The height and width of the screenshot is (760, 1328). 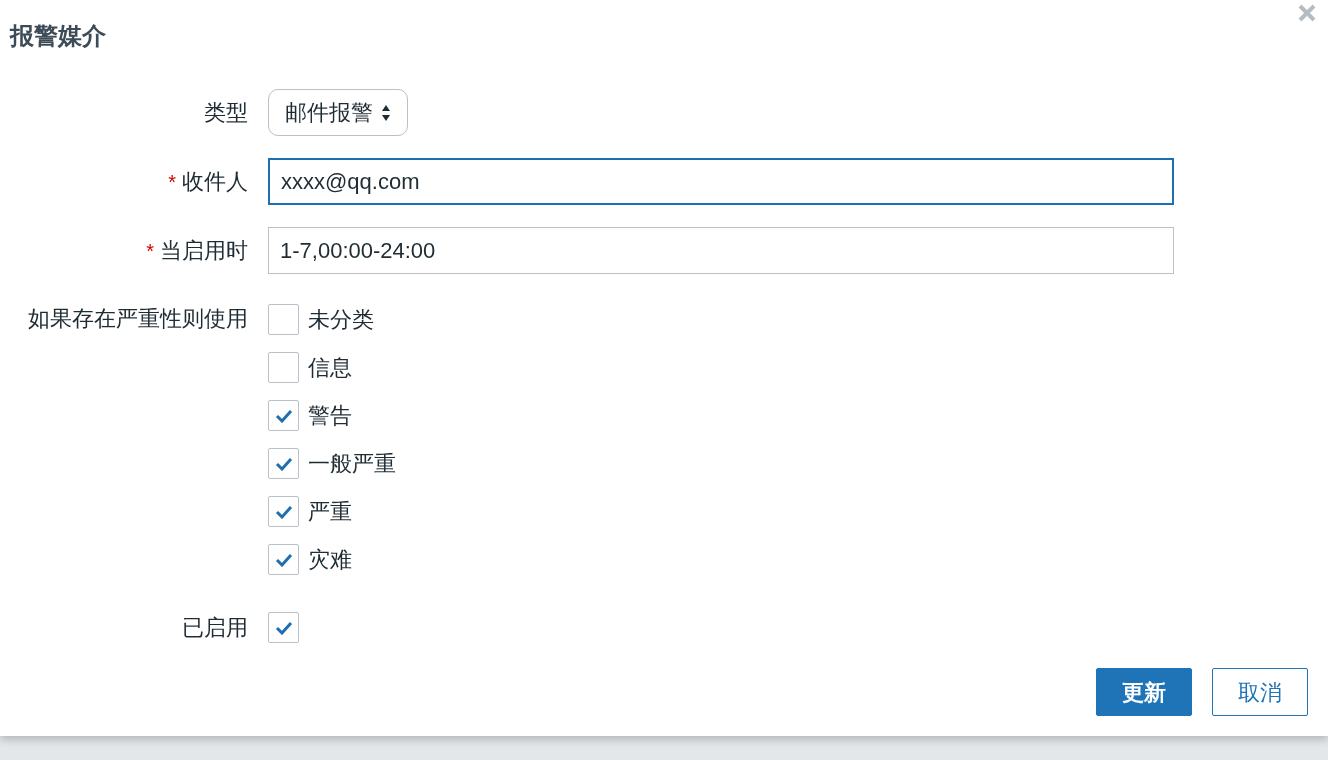 I want to click on field-label: 类型, so click(x=226, y=113).